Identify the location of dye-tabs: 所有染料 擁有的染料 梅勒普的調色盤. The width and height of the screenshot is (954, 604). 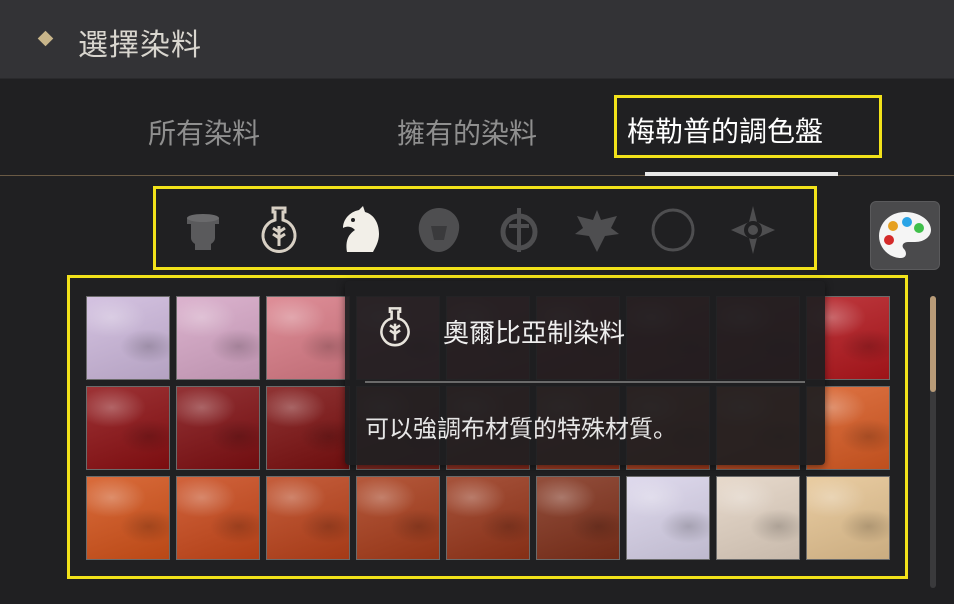
(477, 133).